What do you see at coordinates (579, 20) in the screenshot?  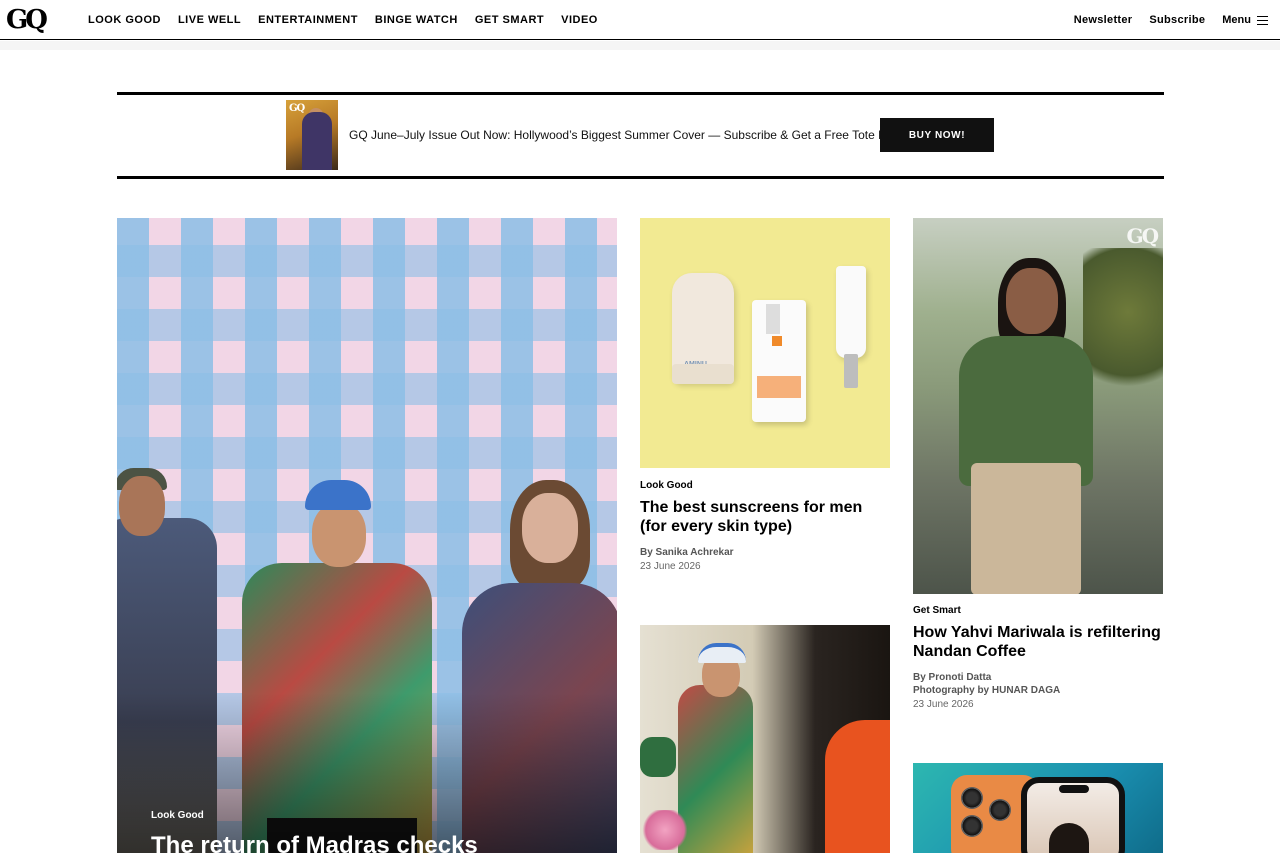 I see `nav-video: VIDEO` at bounding box center [579, 20].